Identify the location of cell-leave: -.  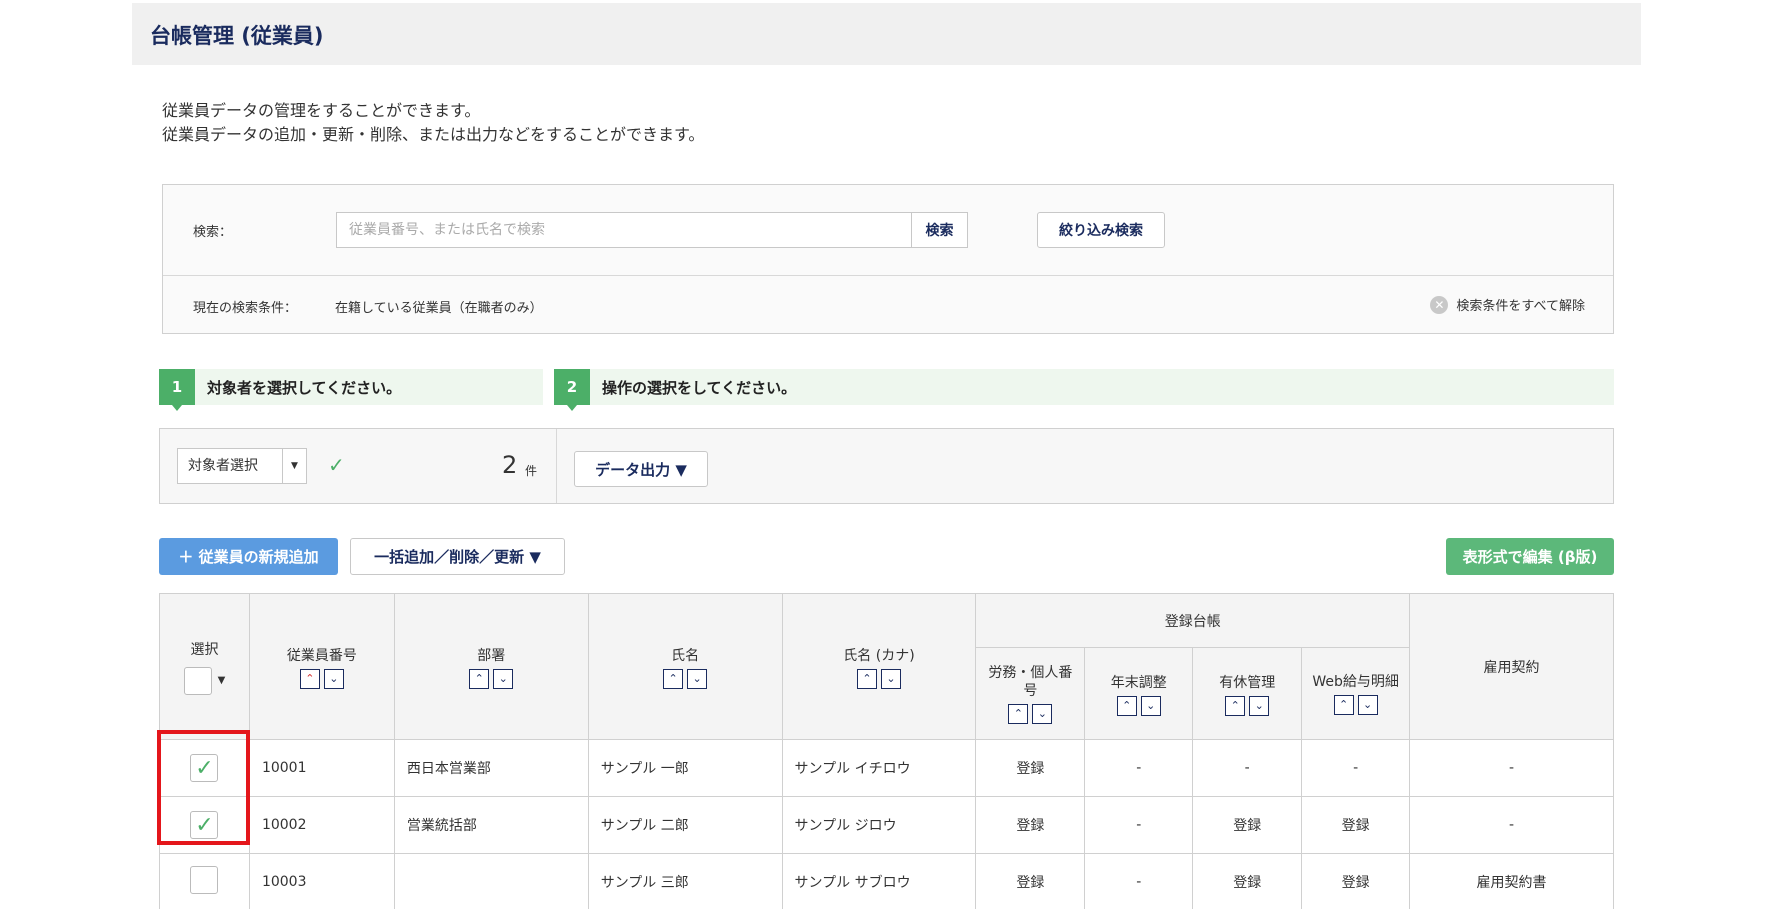
(1247, 768).